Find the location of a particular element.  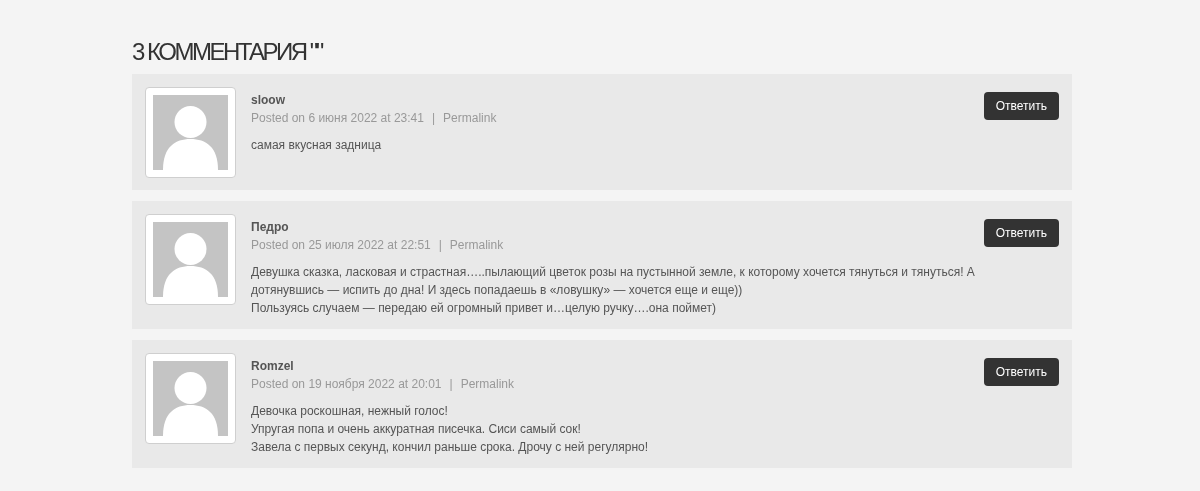

comment-text: Девочка роскошная, нежный голос! Упругая попа и очень аккуратная писечка. Сиси самый сок! Завела с первых секунд, кончил раньше срока. Дрочу с ней регулярно! is located at coordinates (450, 429).